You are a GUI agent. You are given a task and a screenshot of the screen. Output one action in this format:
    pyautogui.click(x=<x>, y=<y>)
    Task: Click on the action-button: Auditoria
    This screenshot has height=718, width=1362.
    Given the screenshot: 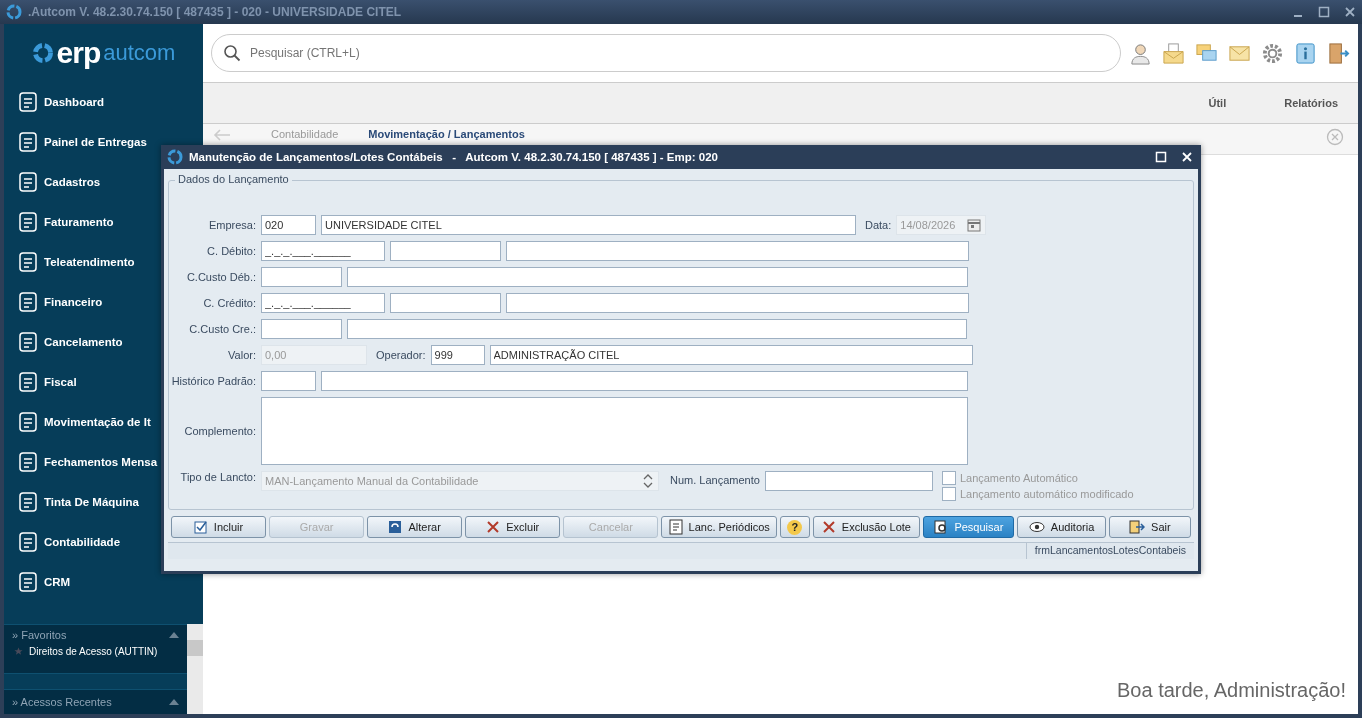 What is the action you would take?
    pyautogui.click(x=1061, y=527)
    